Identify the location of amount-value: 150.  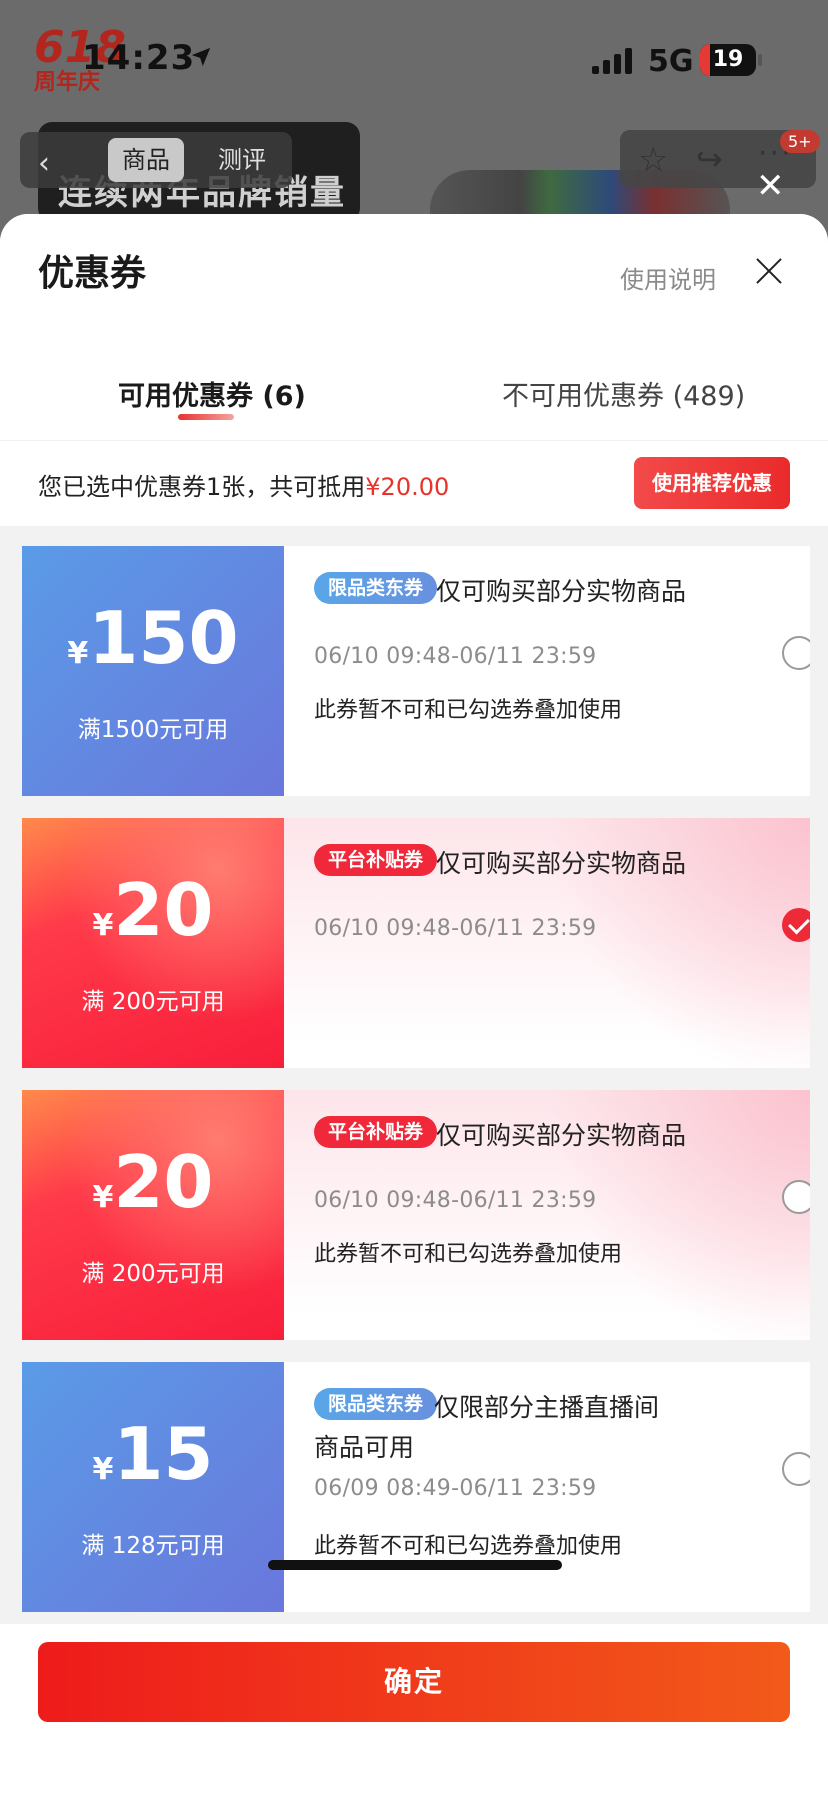
(163, 638).